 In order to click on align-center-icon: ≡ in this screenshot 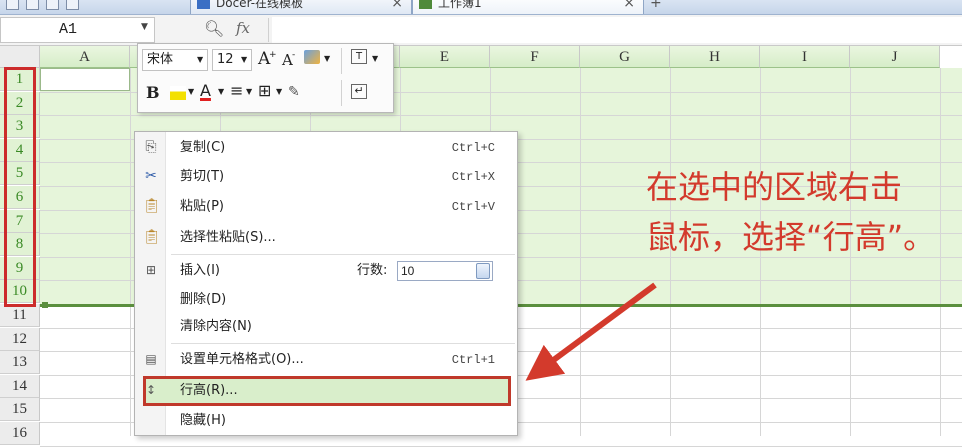, I will do `click(236, 91)`.